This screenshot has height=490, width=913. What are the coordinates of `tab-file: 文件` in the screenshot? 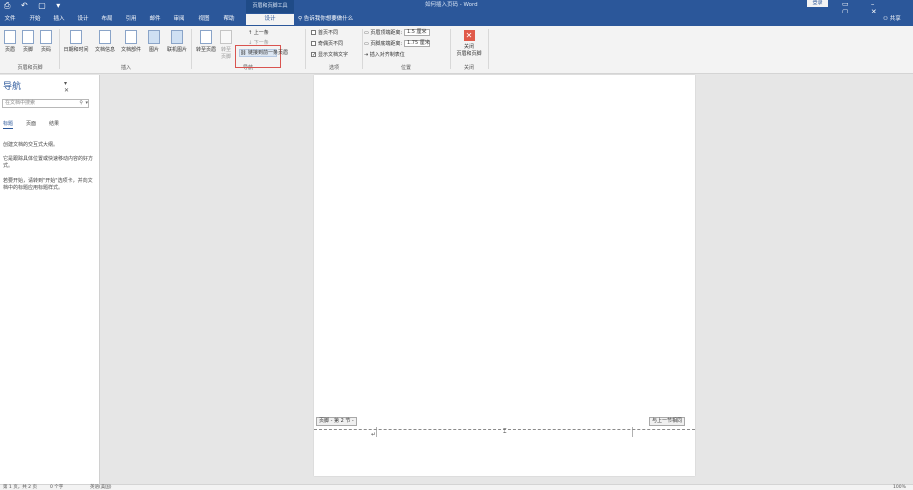 It's located at (10, 19).